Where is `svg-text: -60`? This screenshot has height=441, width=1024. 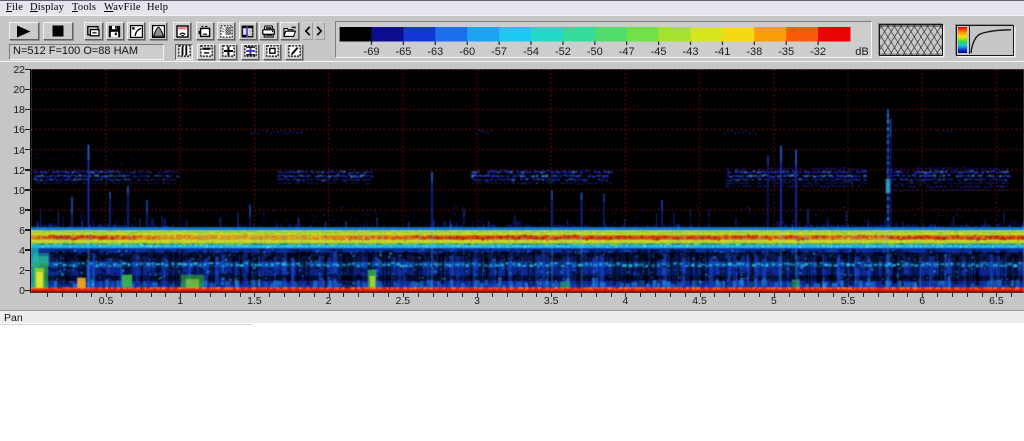 svg-text: -60 is located at coordinates (467, 52).